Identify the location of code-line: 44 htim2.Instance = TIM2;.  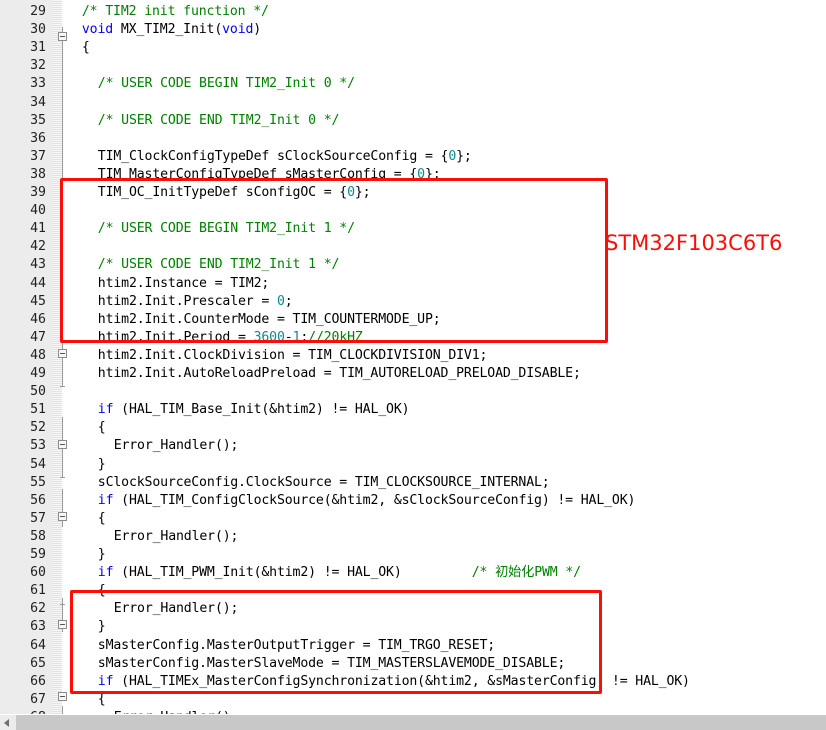
(413, 284).